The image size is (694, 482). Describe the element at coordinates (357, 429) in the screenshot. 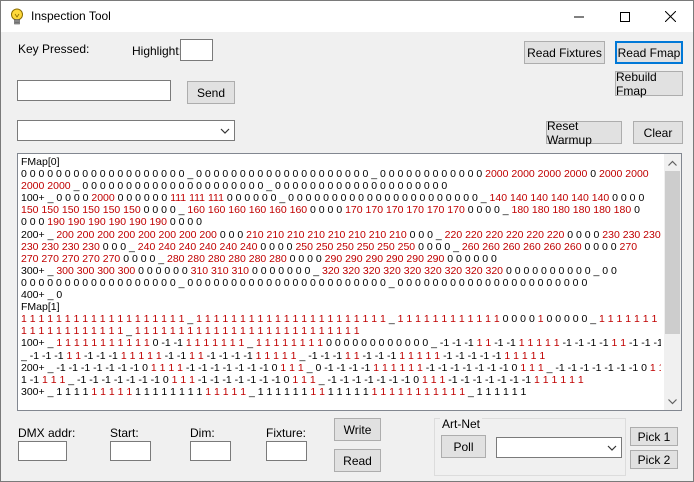

I see `write-button: Write` at that location.